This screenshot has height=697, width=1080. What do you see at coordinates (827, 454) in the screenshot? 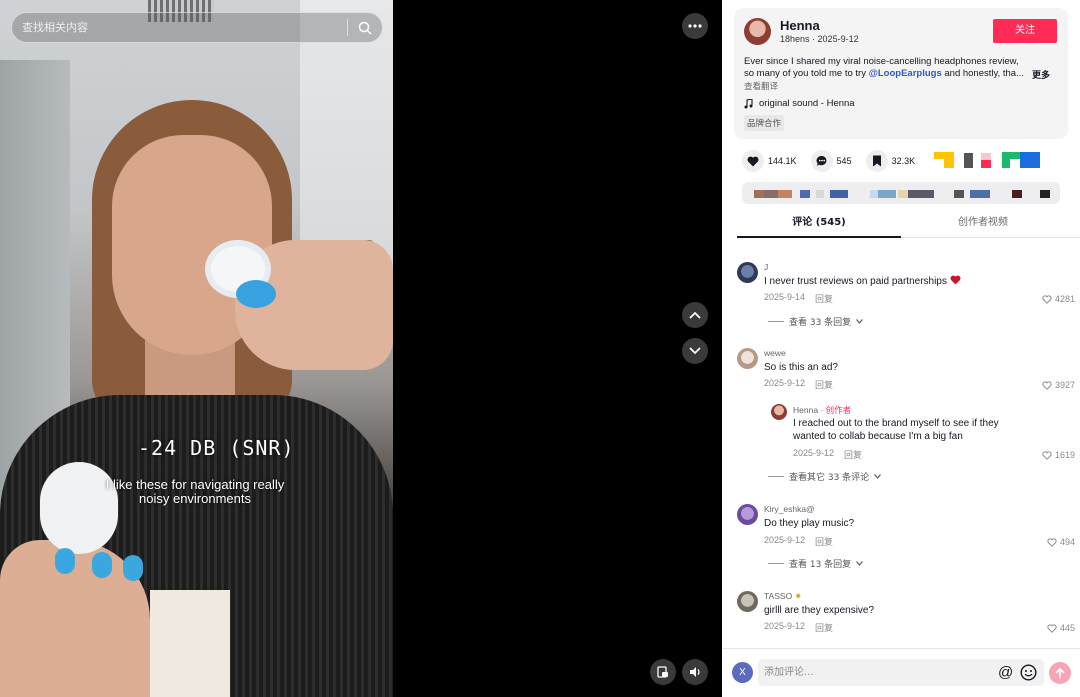
I see `reply-meta: 2025-9-12 回复` at bounding box center [827, 454].